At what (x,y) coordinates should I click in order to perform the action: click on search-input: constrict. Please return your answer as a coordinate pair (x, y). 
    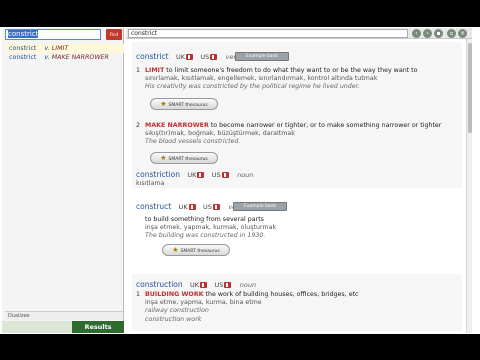
    Looking at the image, I should click on (53, 34).